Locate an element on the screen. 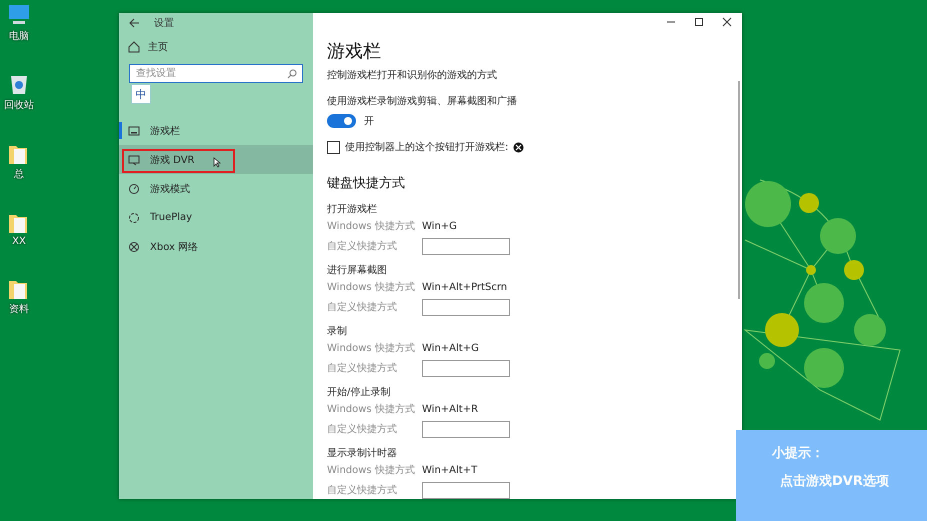  shortcut-keys: Win+Alt+T is located at coordinates (450, 470).